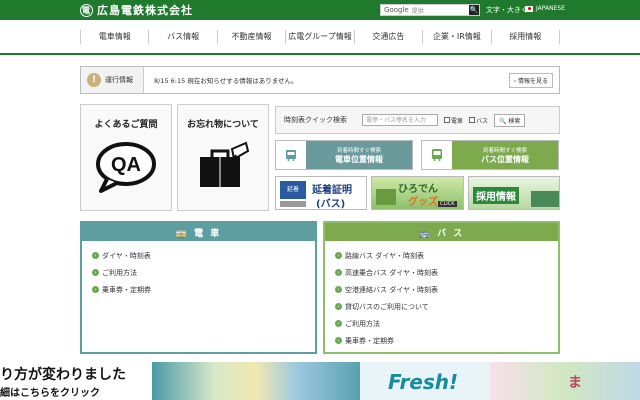 The image size is (640, 400). I want to click on search-input: 提供, so click(440, 10).